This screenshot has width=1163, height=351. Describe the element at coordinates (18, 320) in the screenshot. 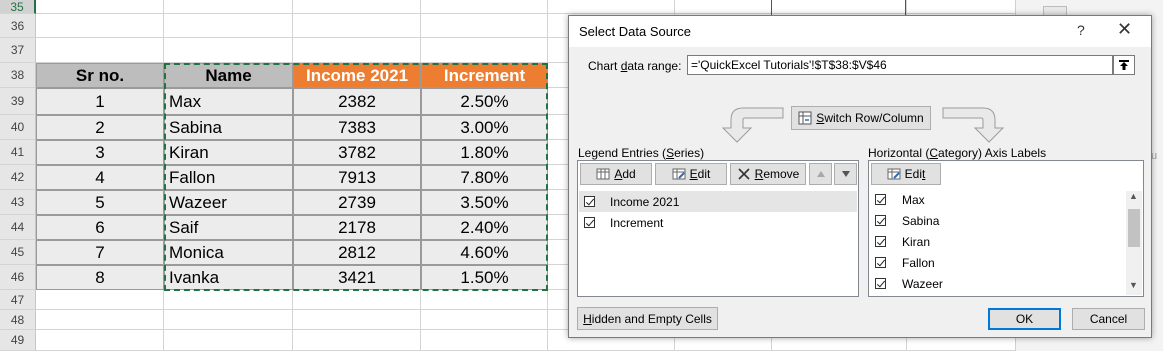

I see `row-header: 48` at that location.